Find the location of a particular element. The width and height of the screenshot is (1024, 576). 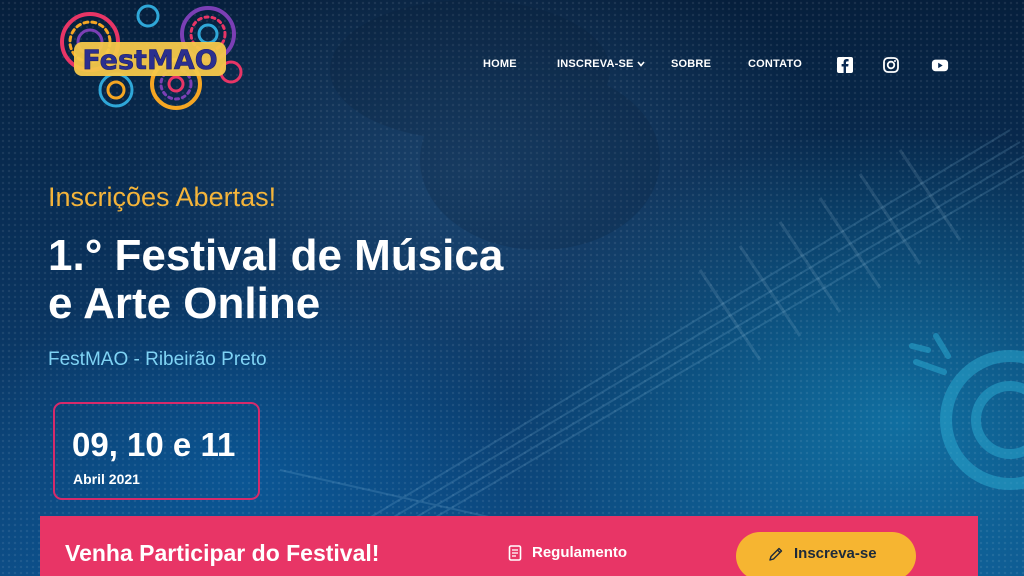

regulamento-link: Regulamento is located at coordinates (567, 555).